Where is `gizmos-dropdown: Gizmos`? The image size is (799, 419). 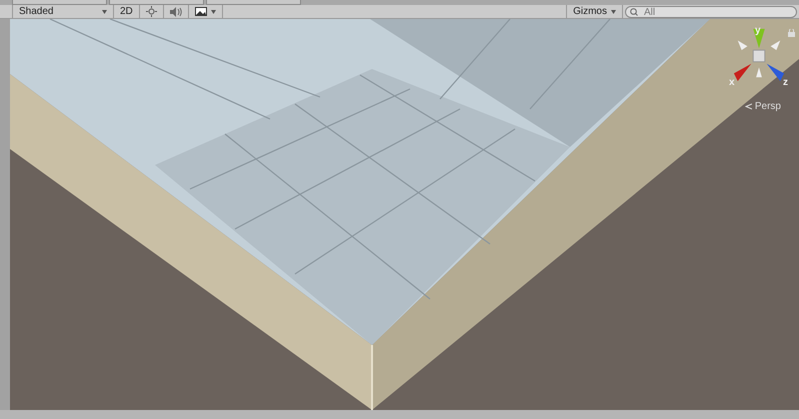
gizmos-dropdown: Gizmos is located at coordinates (594, 11).